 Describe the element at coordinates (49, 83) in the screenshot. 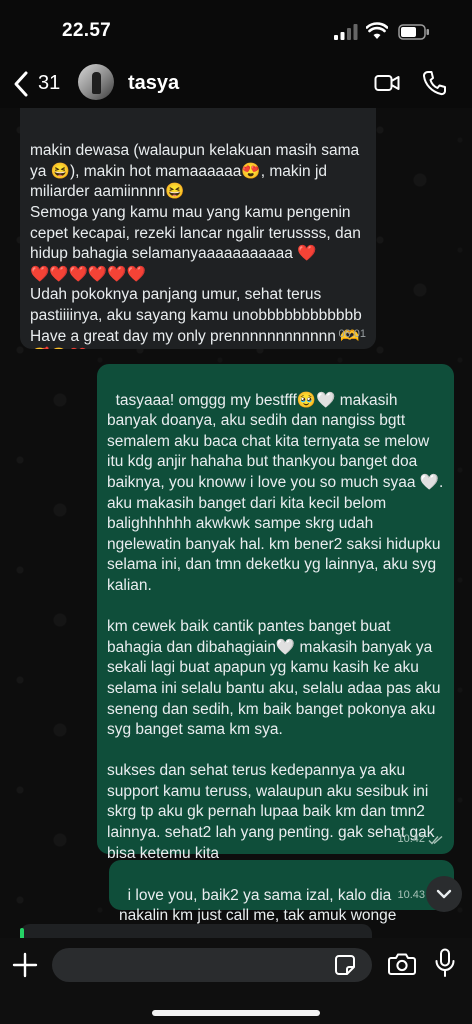

I see `unread-count: 31` at that location.